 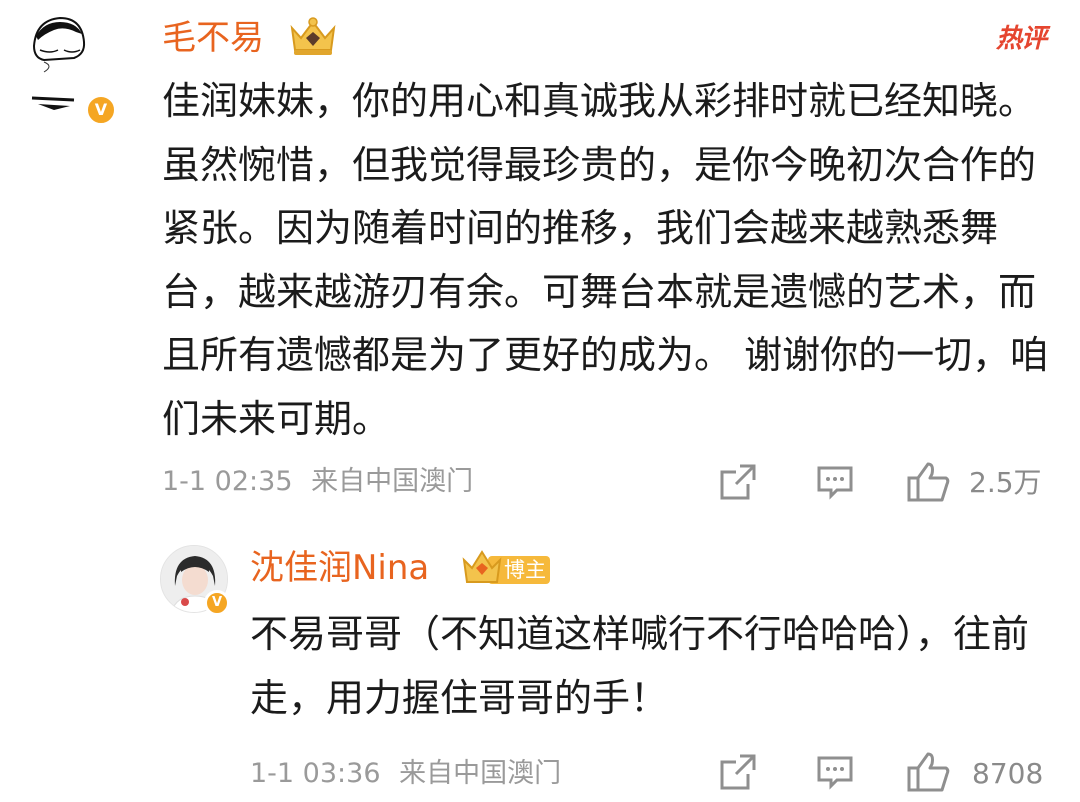 I want to click on reply-meta: 1-1 03:36 来自中国澳门, so click(x=405, y=774).